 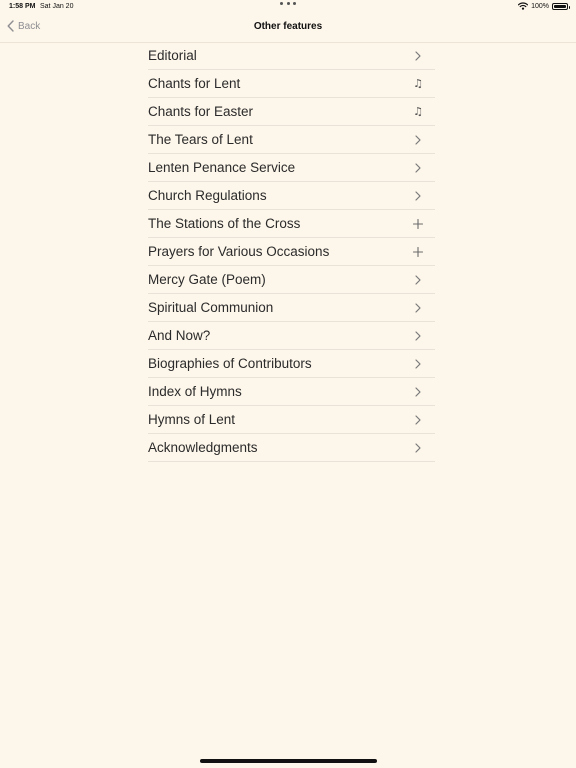 What do you see at coordinates (172, 55) in the screenshot?
I see `list-item-label: Editorial` at bounding box center [172, 55].